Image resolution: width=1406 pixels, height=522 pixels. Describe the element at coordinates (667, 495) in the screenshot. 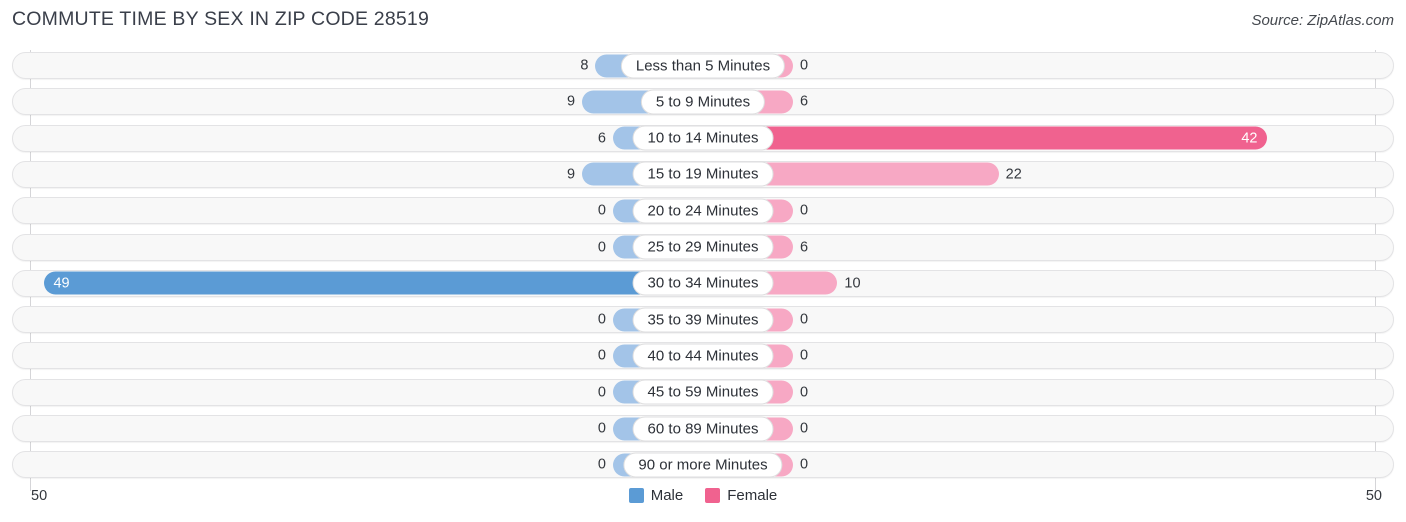

I see `legend-label-male: Male` at that location.